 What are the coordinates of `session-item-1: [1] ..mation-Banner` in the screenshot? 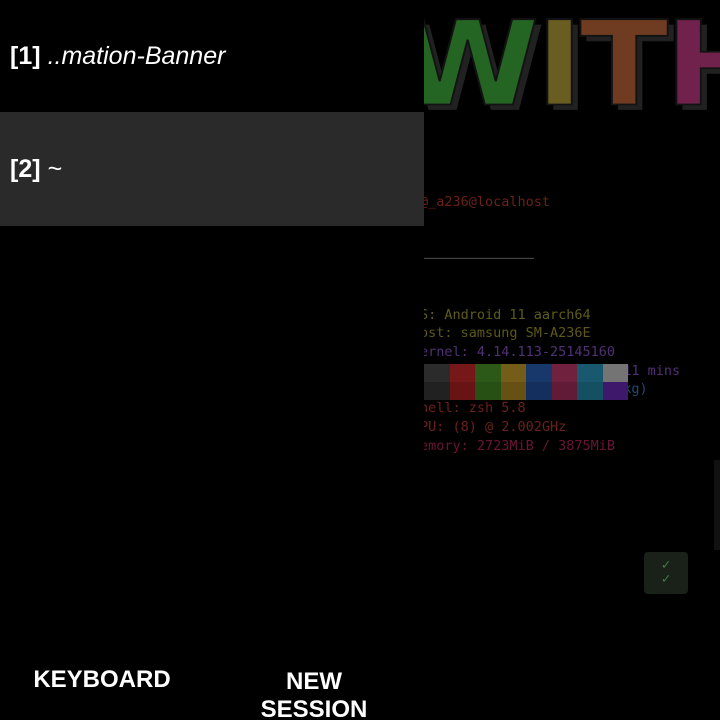 It's located at (212, 56).